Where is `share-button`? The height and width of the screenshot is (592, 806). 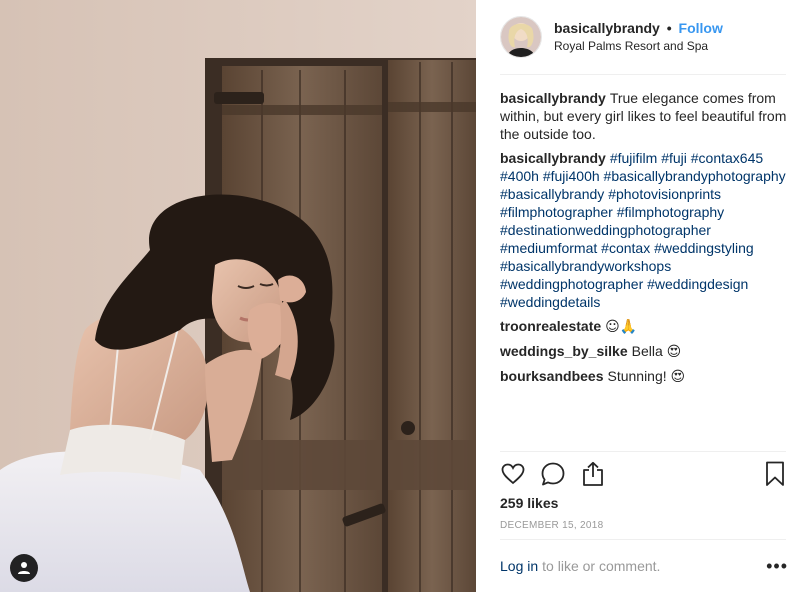
share-button is located at coordinates (593, 474).